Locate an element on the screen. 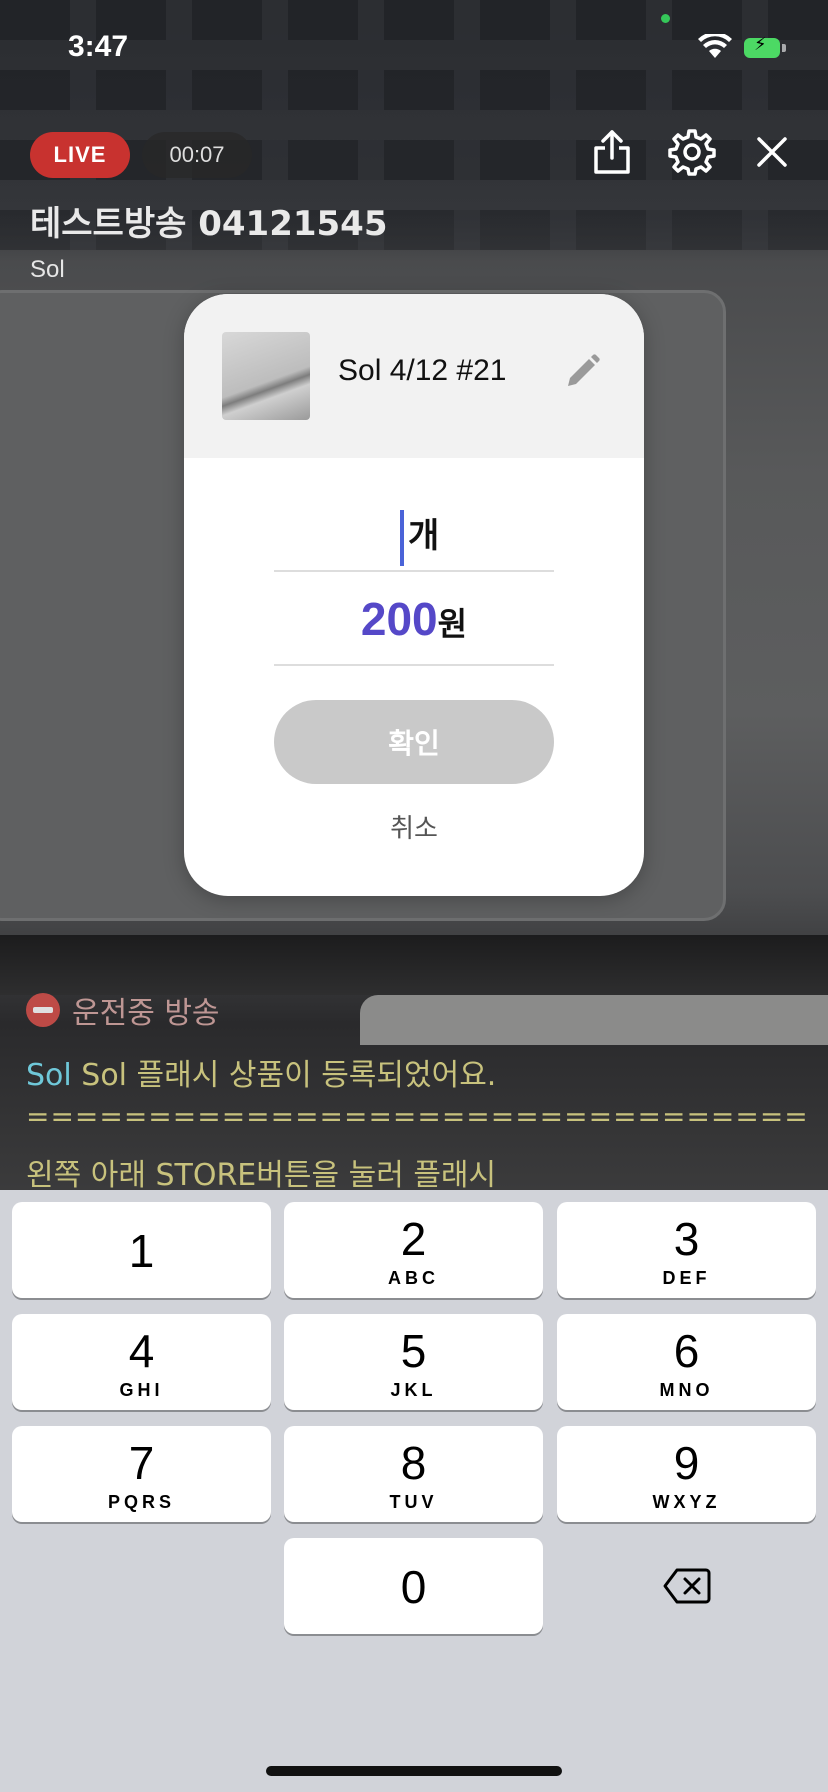  key-1: 1 is located at coordinates (141, 1250).